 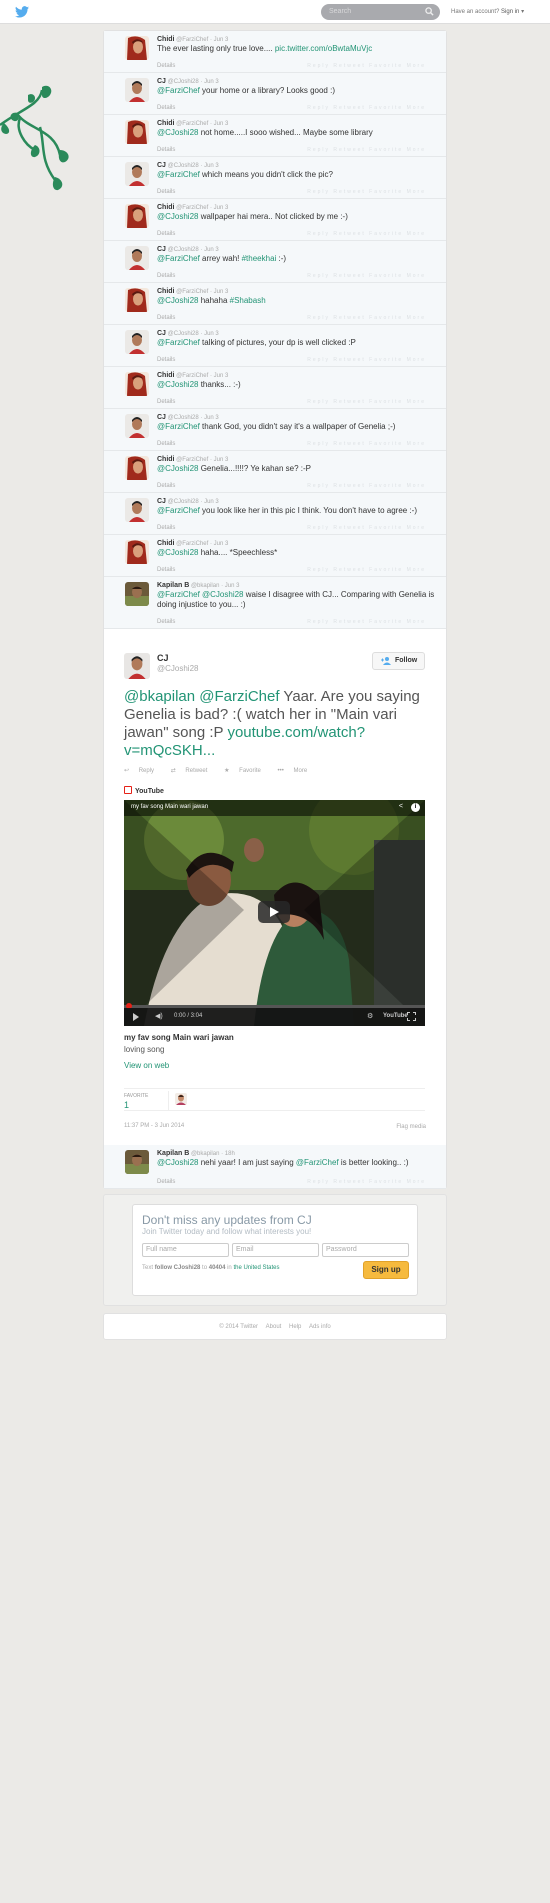 What do you see at coordinates (296, 771) in the screenshot?
I see `more-action: ••• More` at bounding box center [296, 771].